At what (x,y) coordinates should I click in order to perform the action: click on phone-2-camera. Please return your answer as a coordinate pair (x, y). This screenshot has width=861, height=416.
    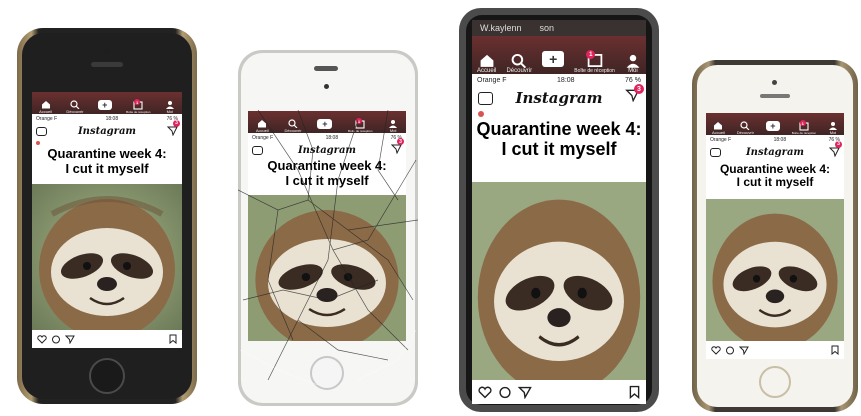
    Looking at the image, I should click on (326, 86).